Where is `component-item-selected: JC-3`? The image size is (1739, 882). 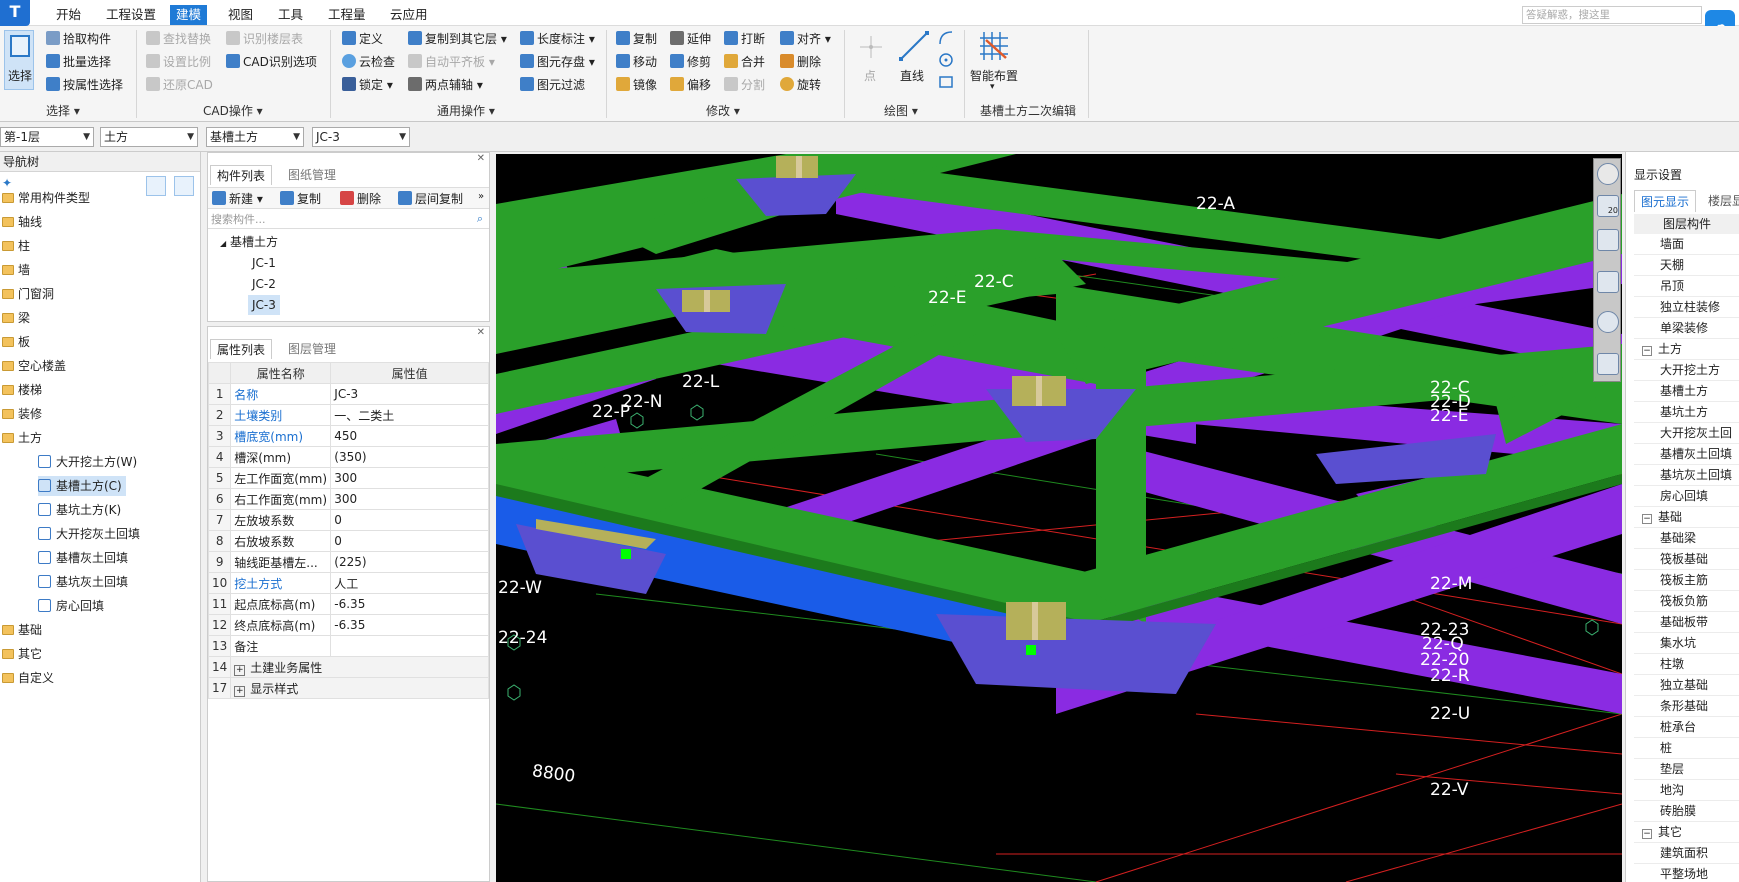 component-item-selected: JC-3 is located at coordinates (264, 305).